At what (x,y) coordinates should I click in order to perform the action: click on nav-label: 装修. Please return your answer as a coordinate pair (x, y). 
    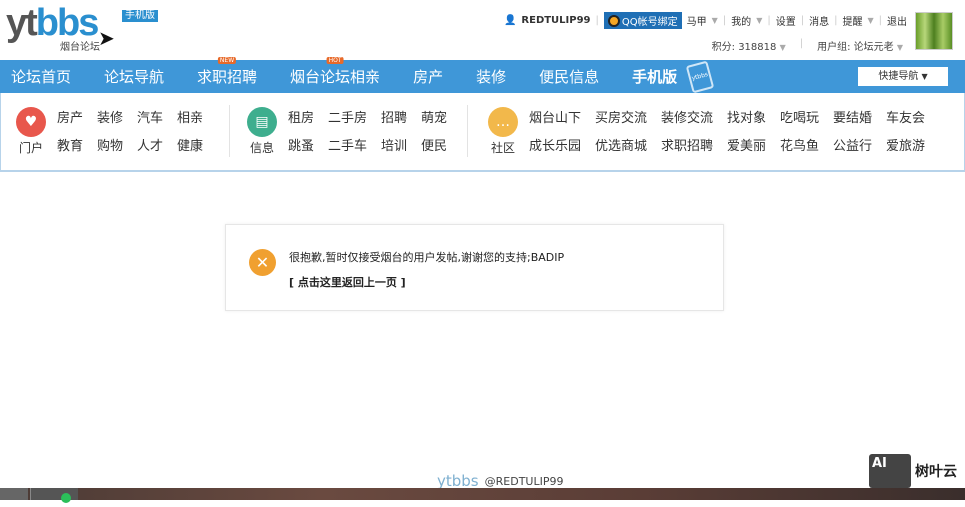
    Looking at the image, I should click on (491, 77).